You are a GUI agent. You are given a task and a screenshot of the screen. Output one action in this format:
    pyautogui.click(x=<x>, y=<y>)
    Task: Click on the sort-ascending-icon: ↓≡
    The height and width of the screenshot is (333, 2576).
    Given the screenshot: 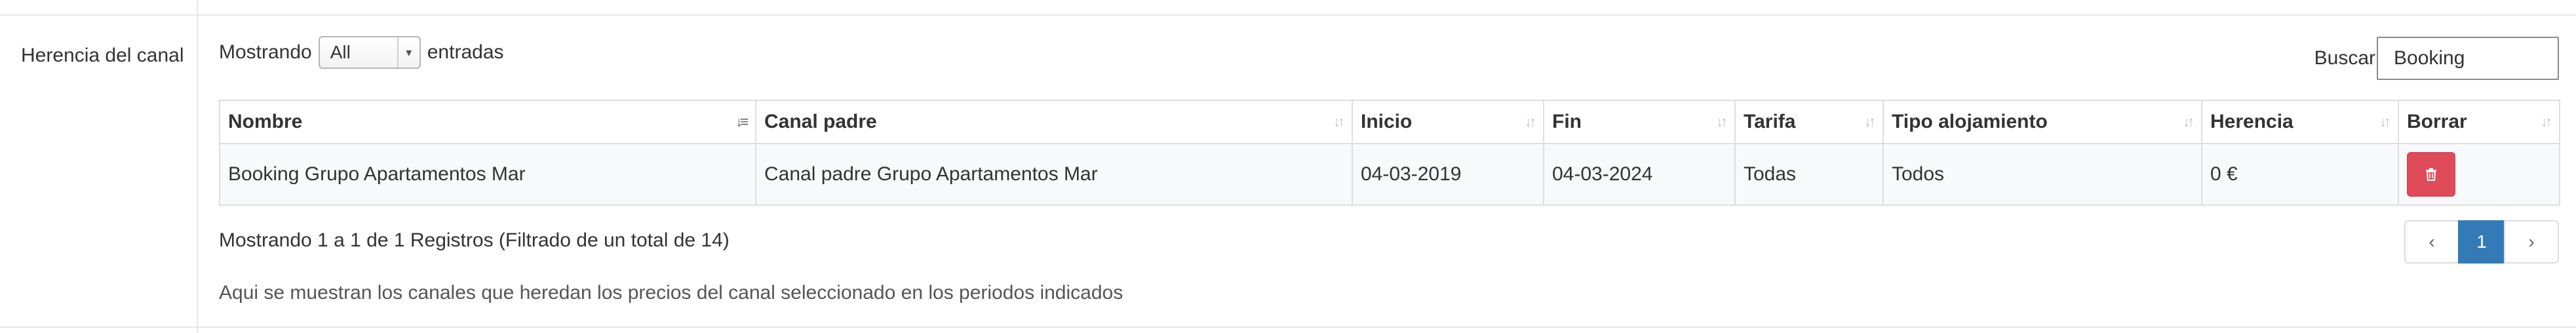 What is the action you would take?
    pyautogui.click(x=742, y=121)
    